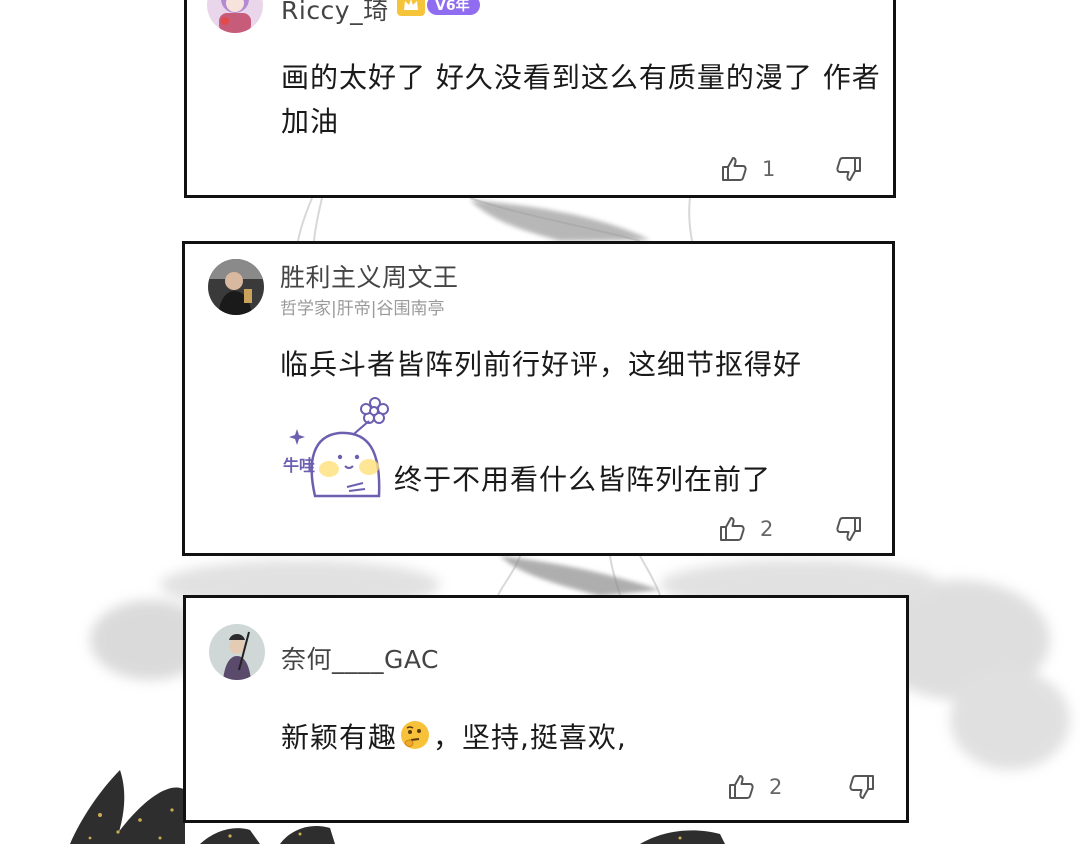 The image size is (1080, 844). What do you see at coordinates (339, 737) in the screenshot?
I see `comment-text-part: 新颖有趣` at bounding box center [339, 737].